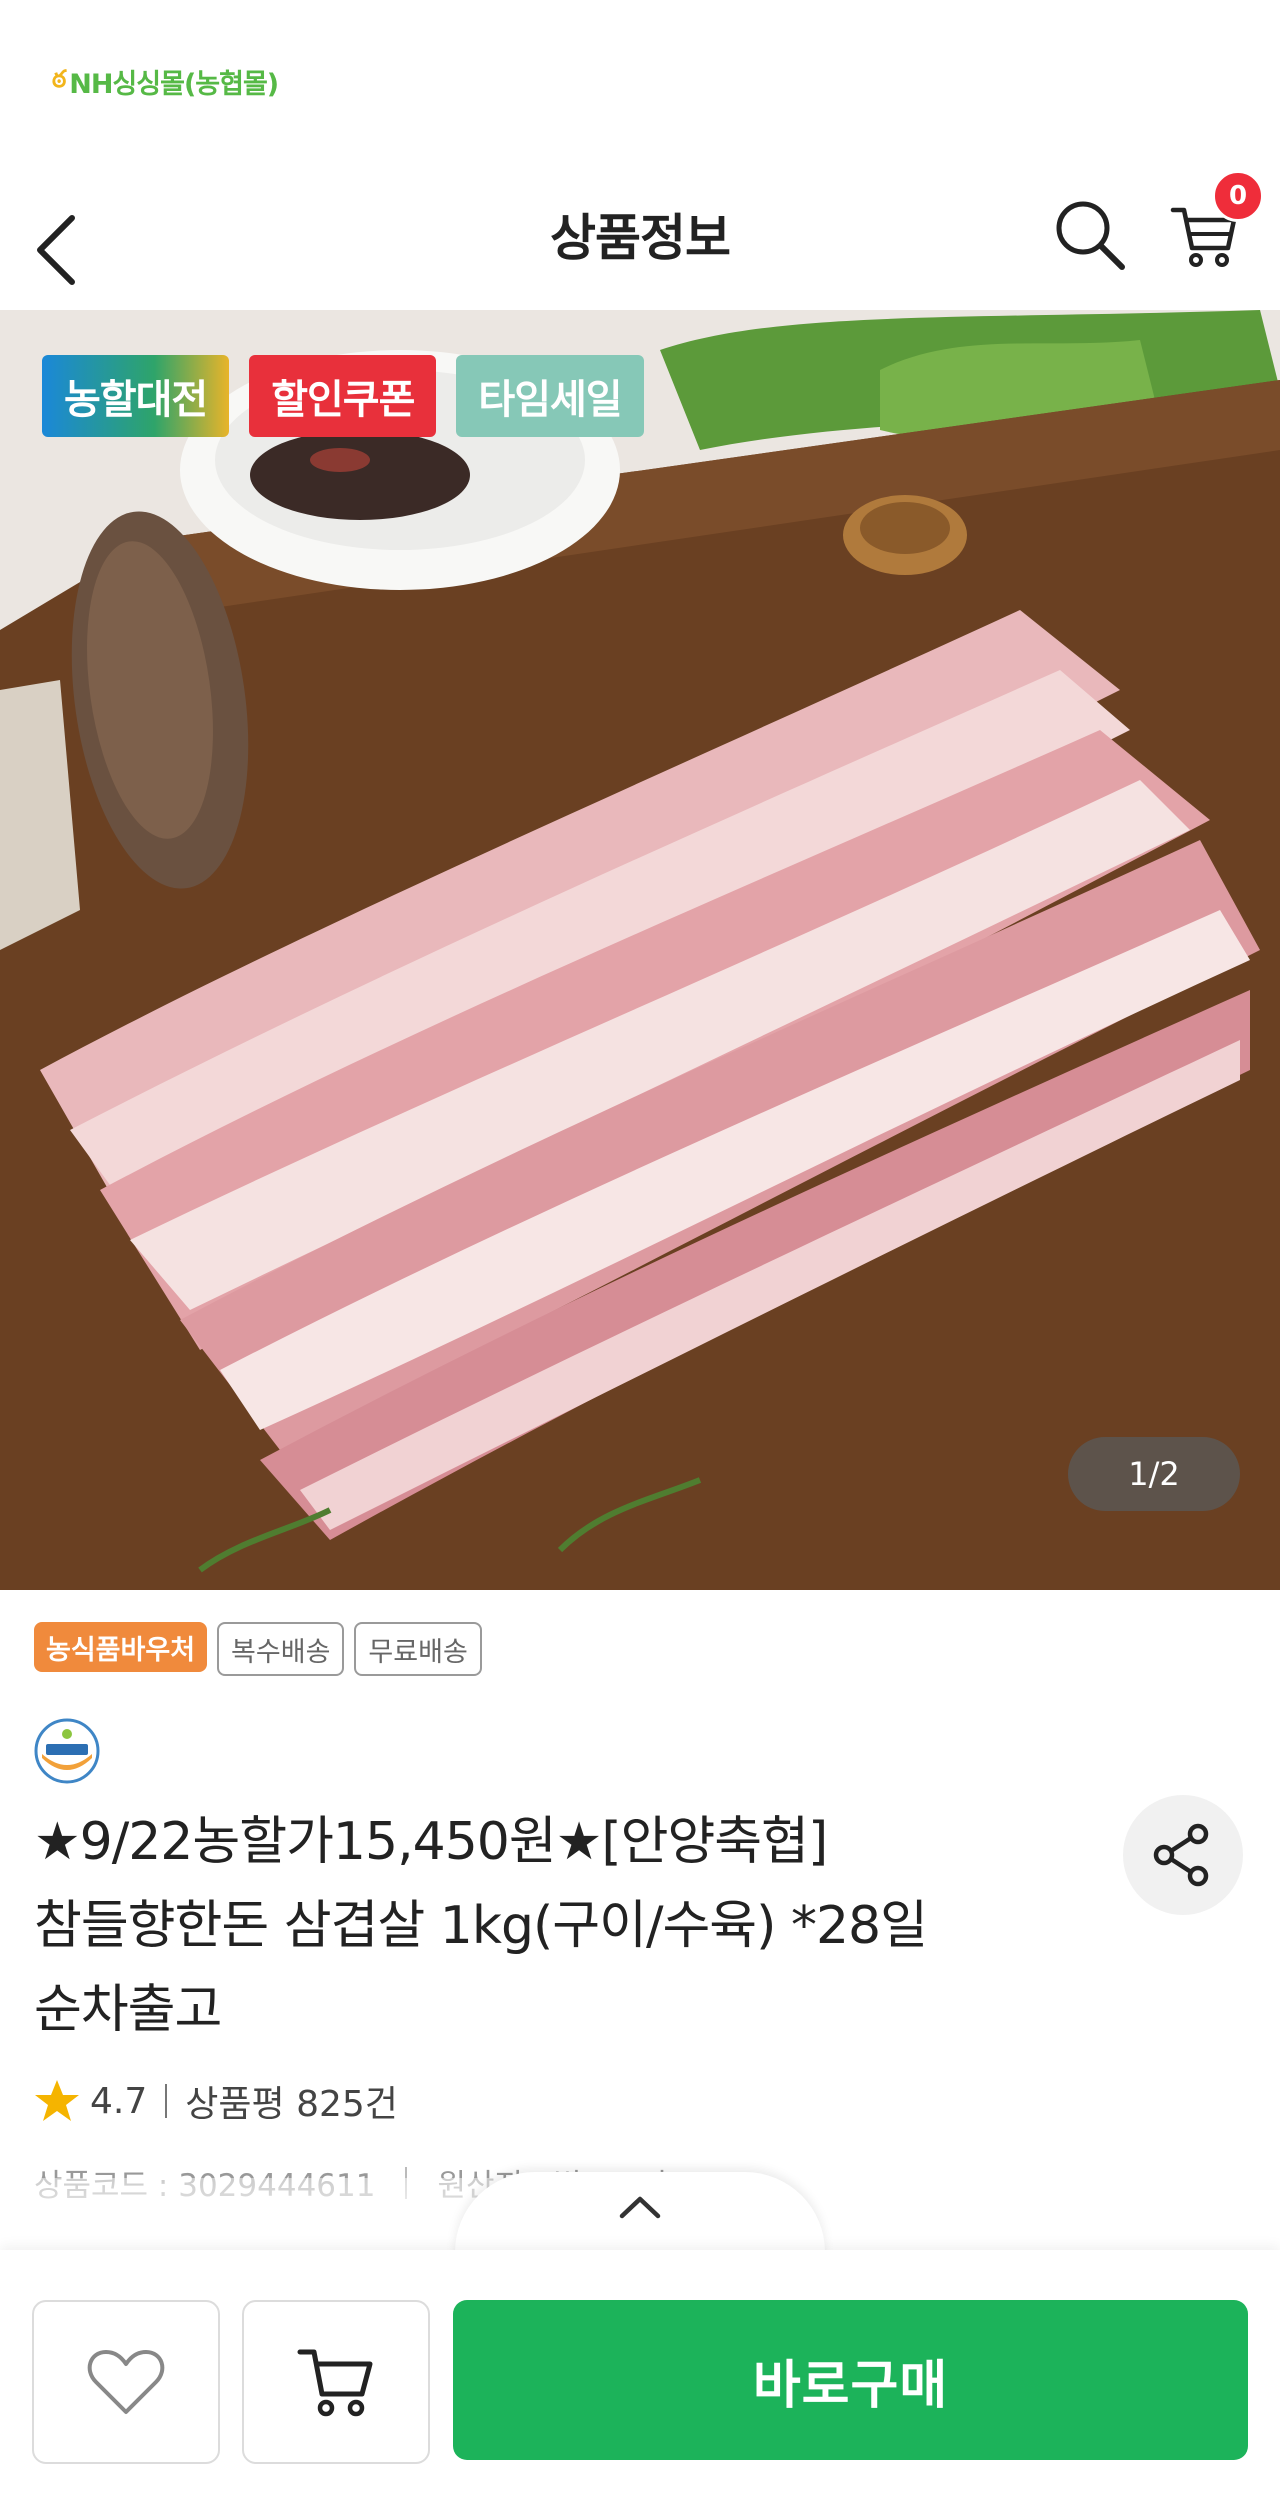 Image resolution: width=1280 pixels, height=2514 pixels. I want to click on review-count: 상품평 825건, so click(291, 2101).